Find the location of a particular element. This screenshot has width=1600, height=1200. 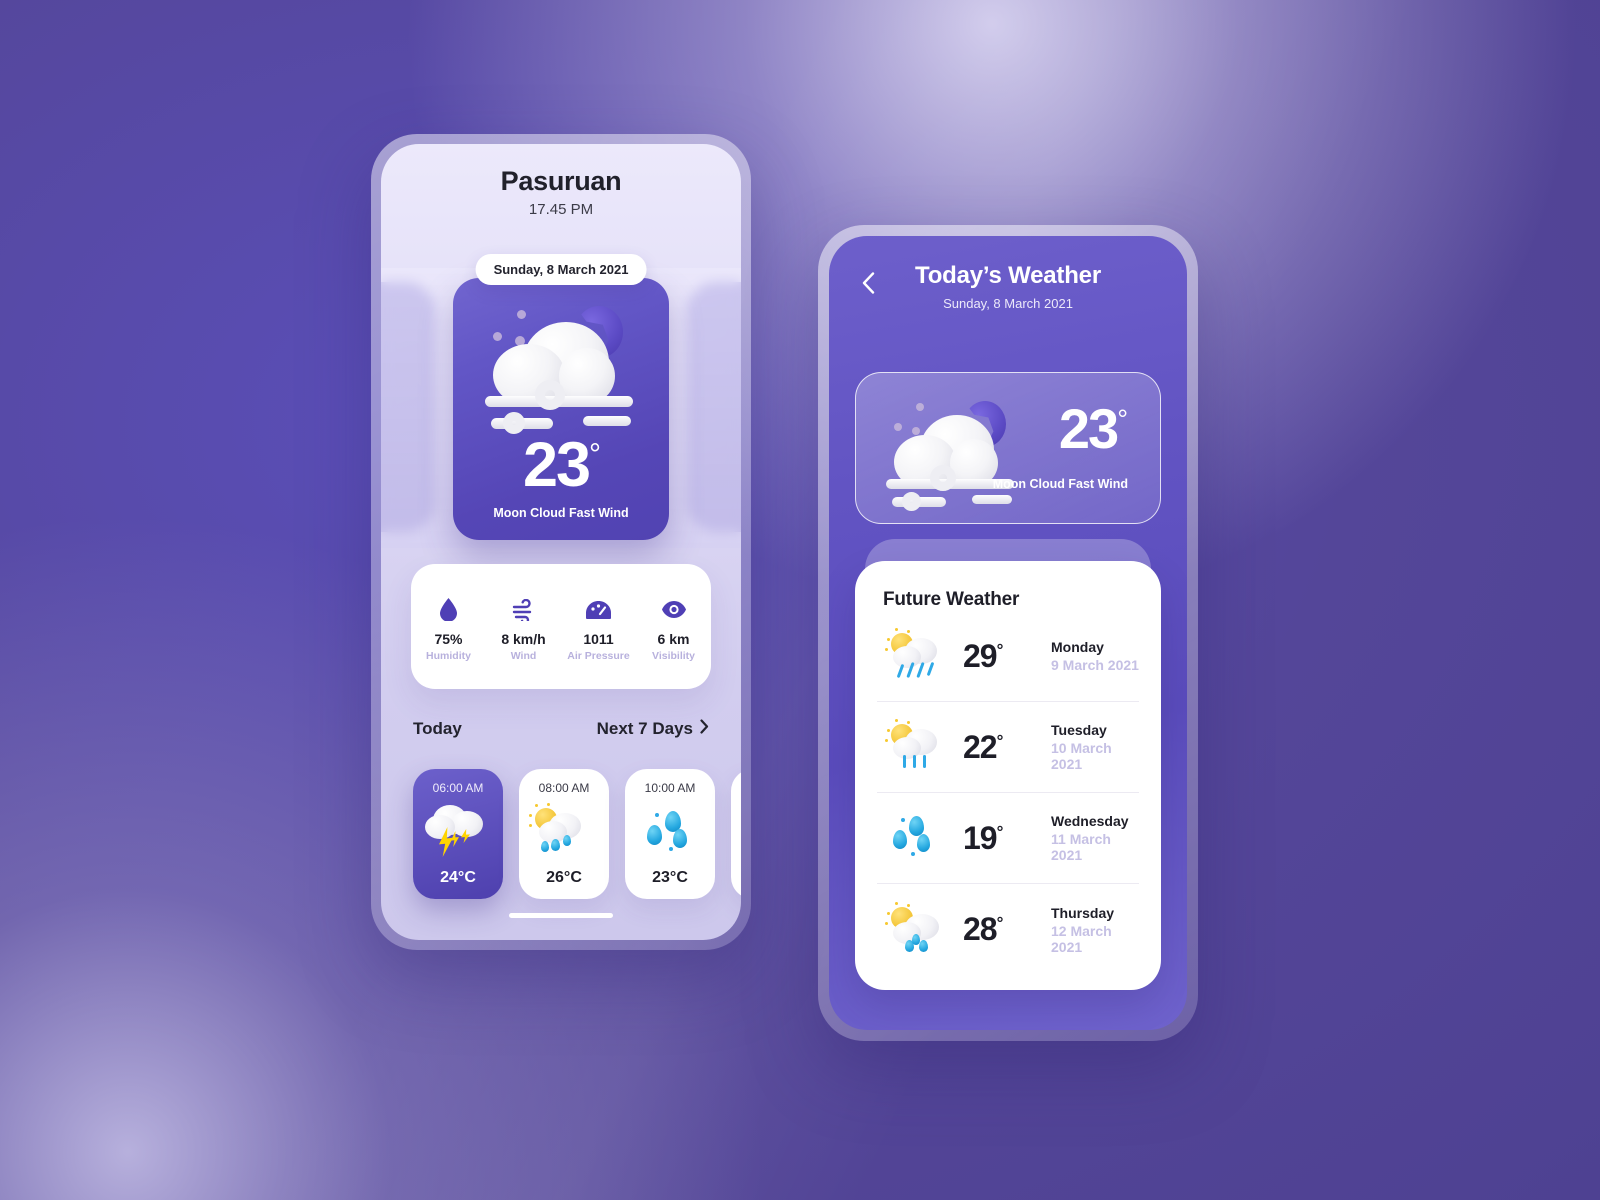

humidity-drop-icon is located at coordinates (448, 610).